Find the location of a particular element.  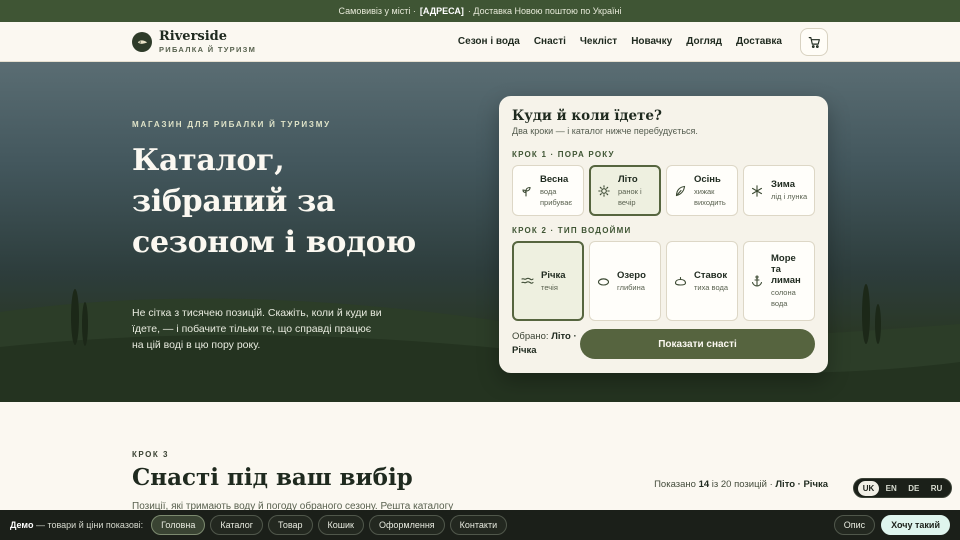

logo: Riverside РИБАЛКА Й ТУРИЗМ is located at coordinates (194, 42).